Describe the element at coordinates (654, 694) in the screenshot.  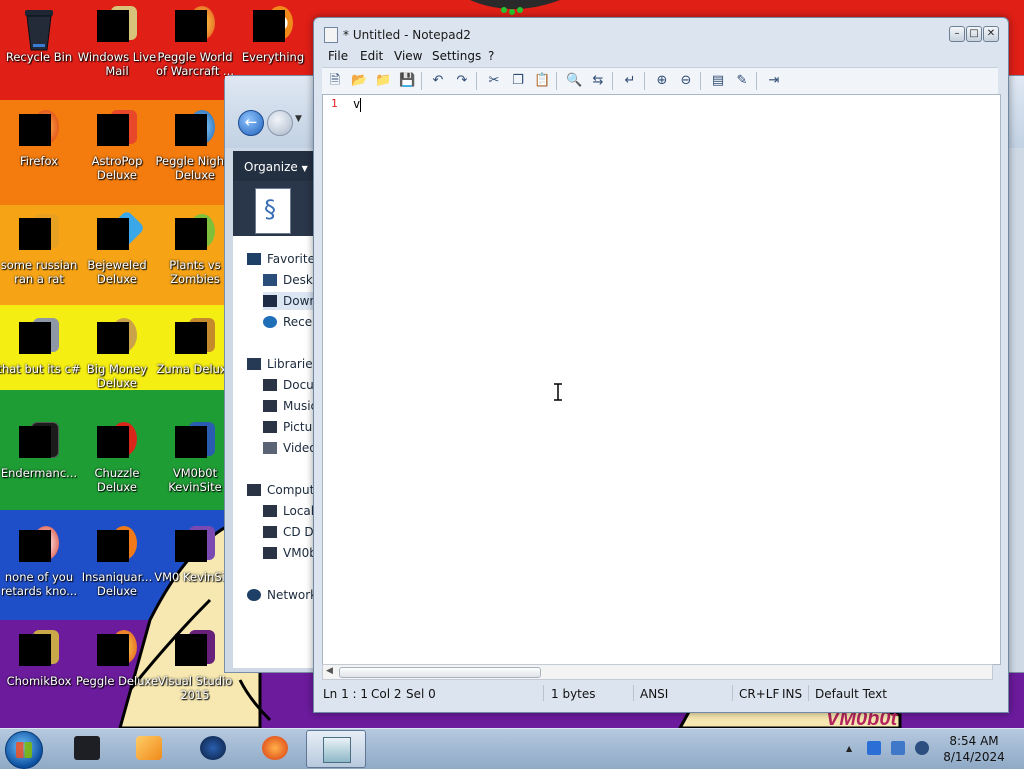
I see `status-encoding: ANSI` at that location.